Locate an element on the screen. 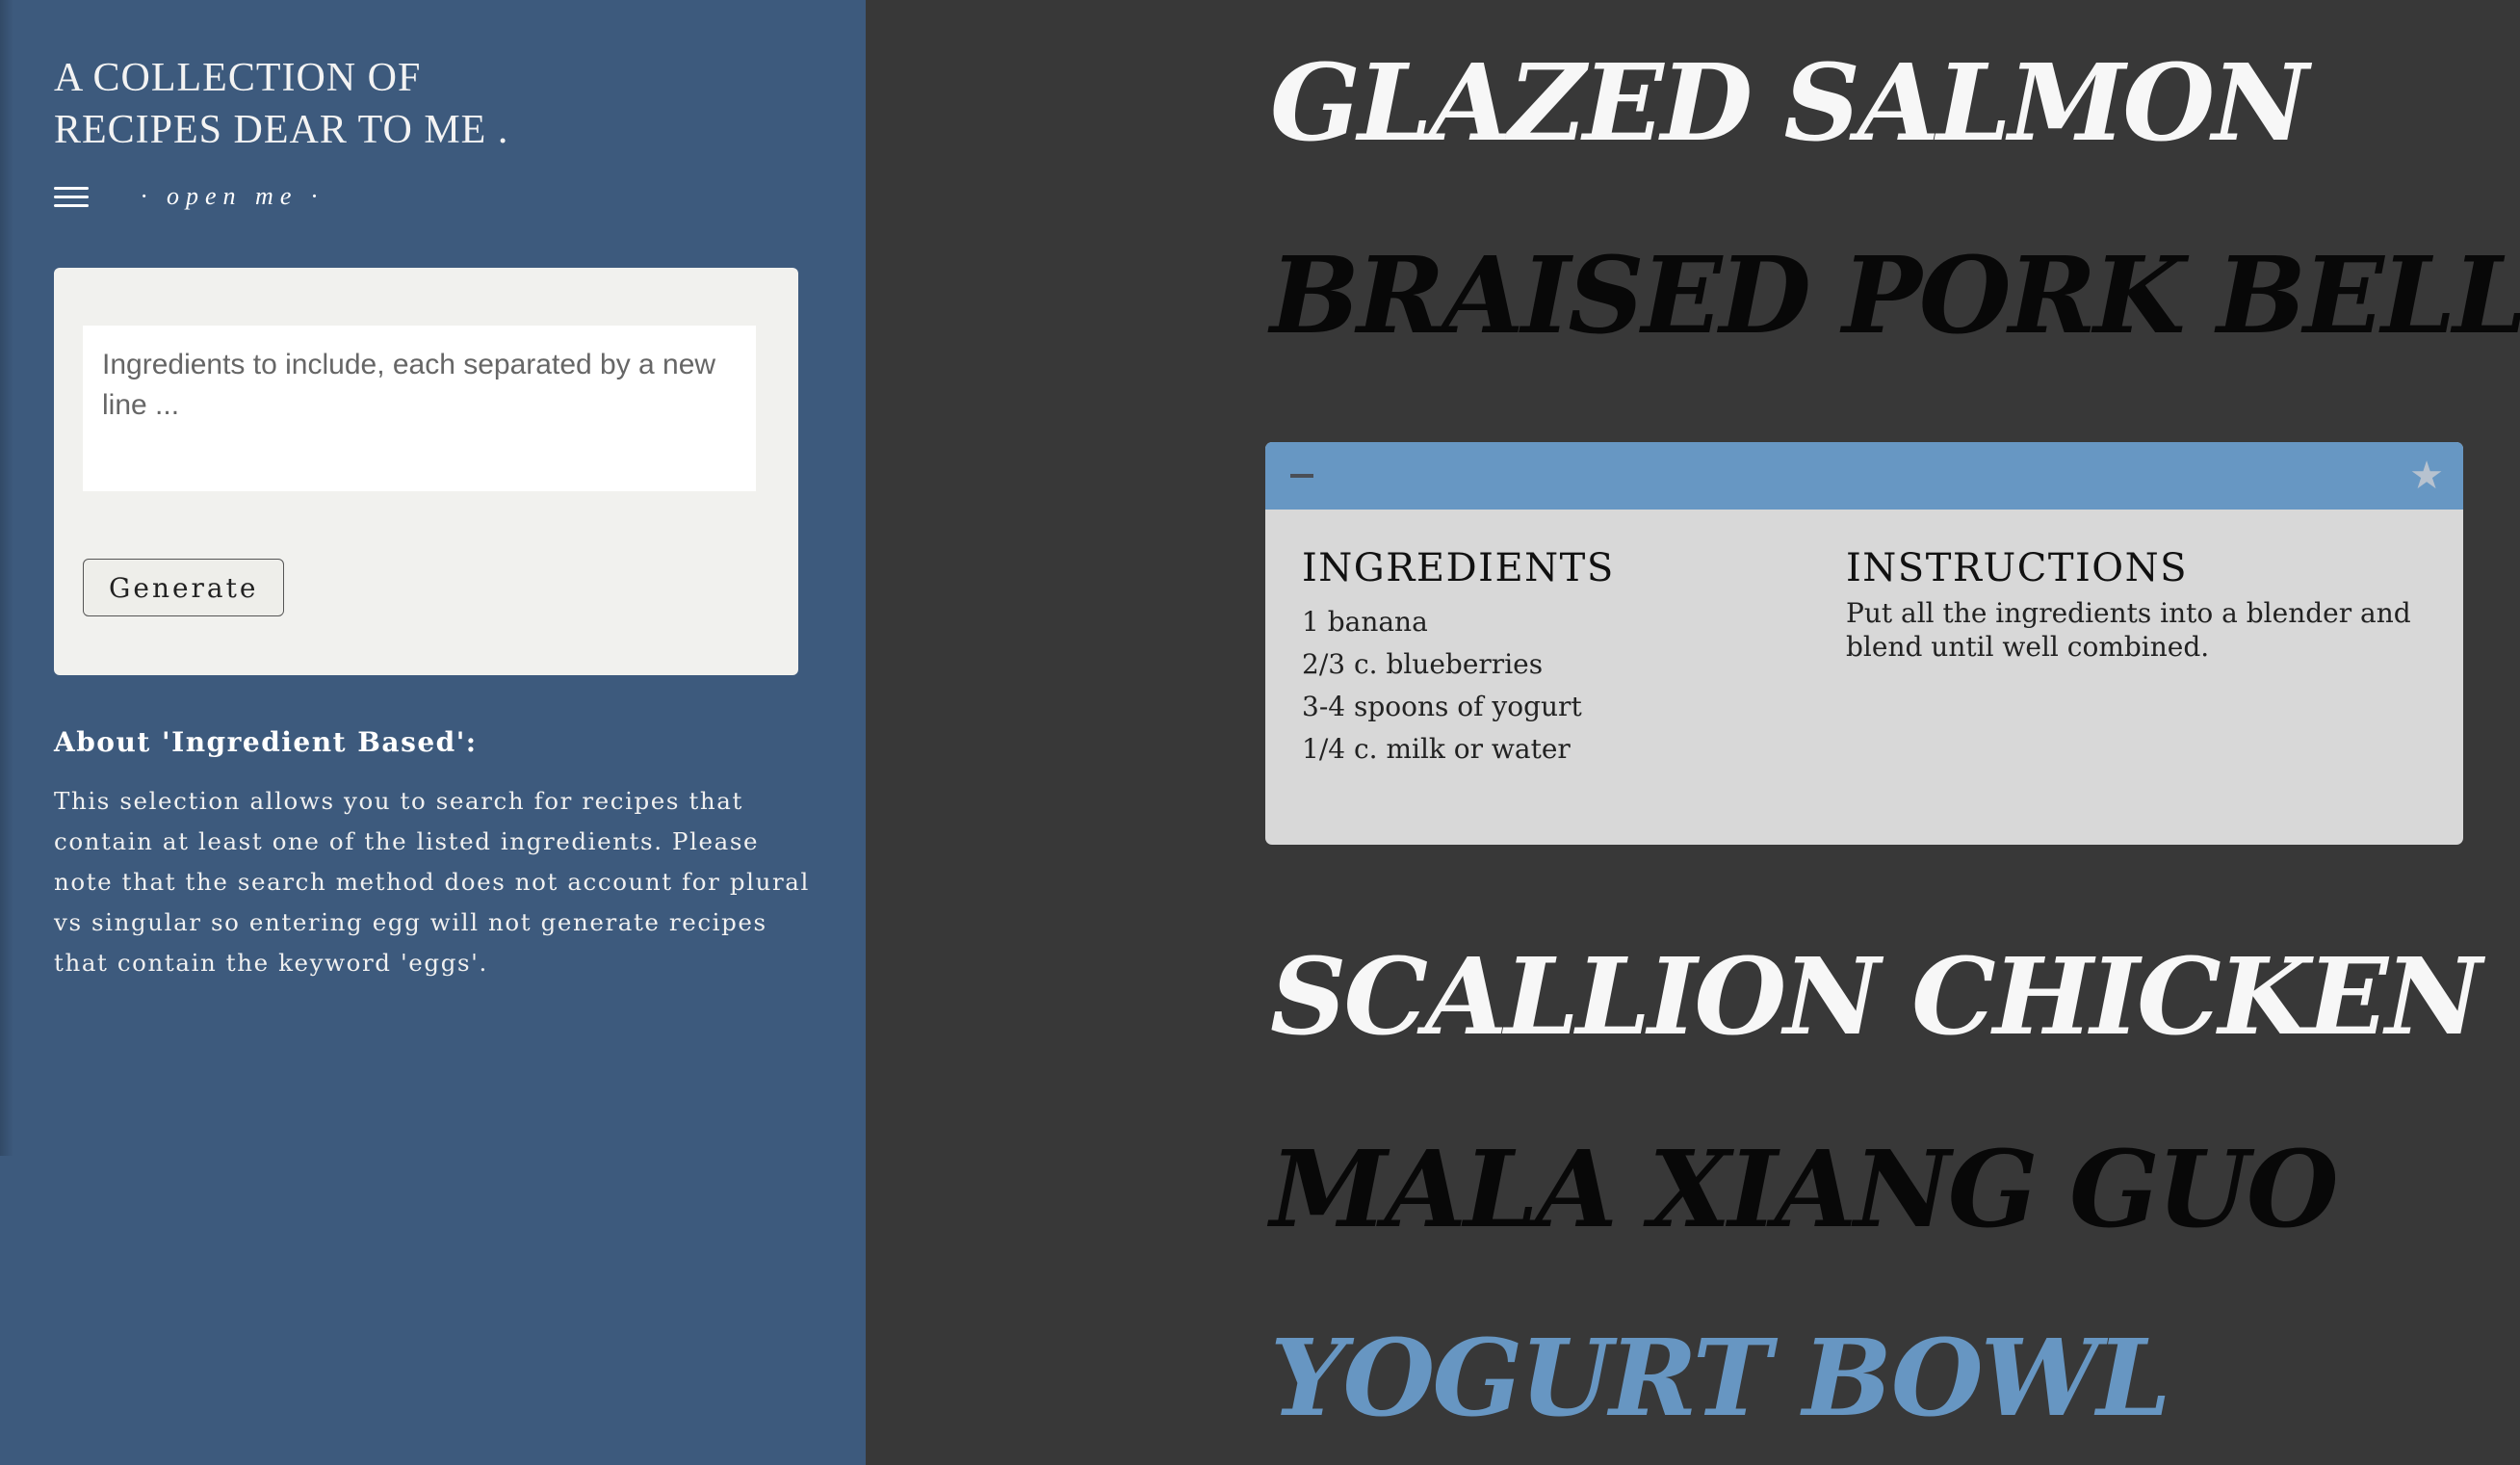 This screenshot has height=1465, width=2520. minus-icon is located at coordinates (1302, 476).